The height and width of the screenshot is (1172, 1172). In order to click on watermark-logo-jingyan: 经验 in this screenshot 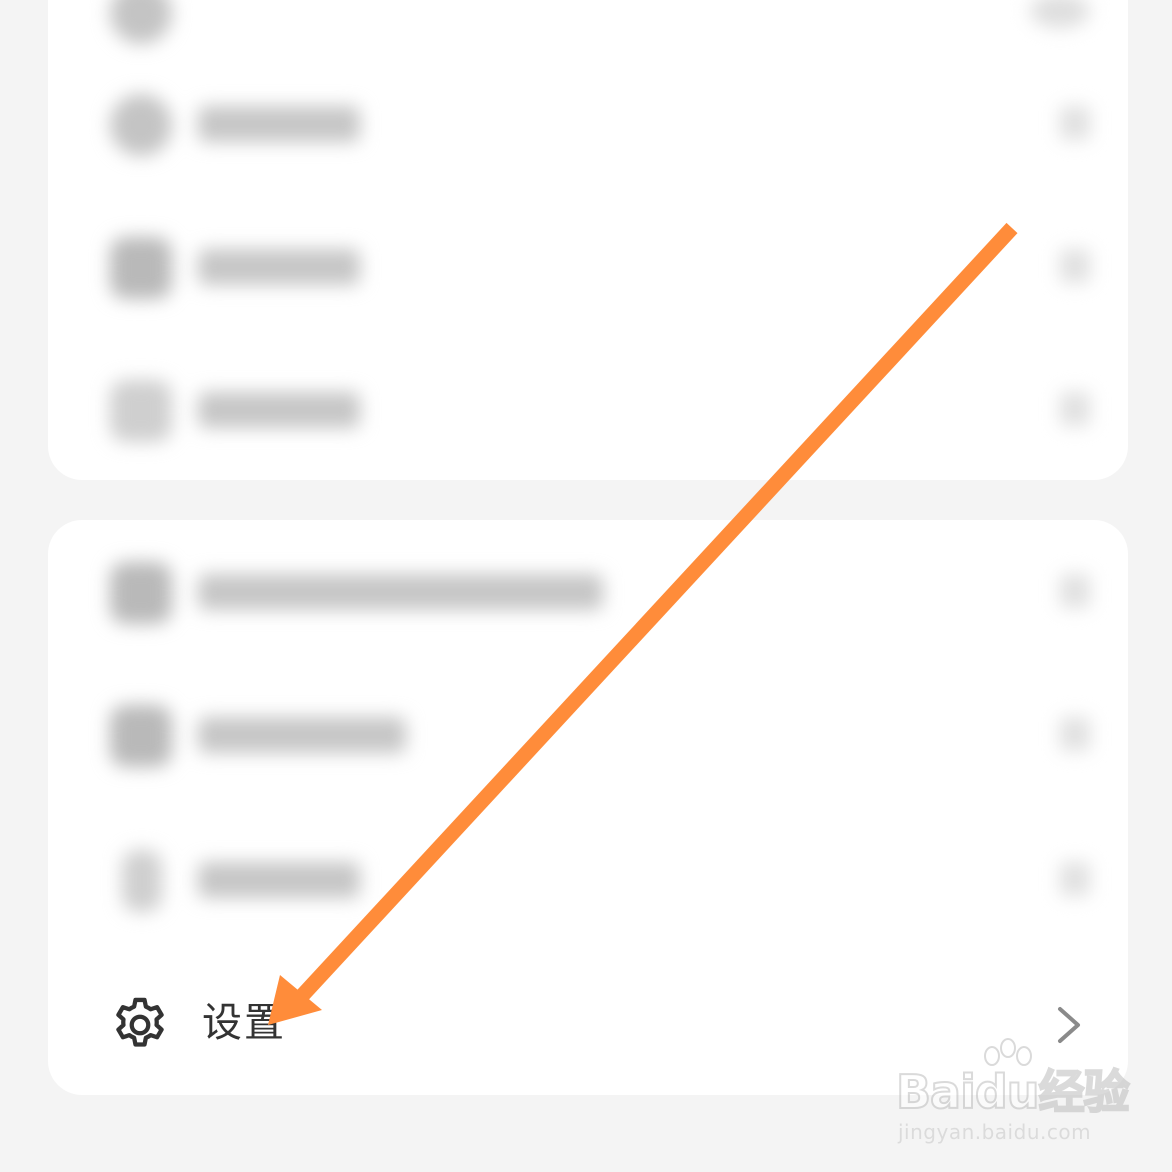, I will do `click(1084, 1092)`.